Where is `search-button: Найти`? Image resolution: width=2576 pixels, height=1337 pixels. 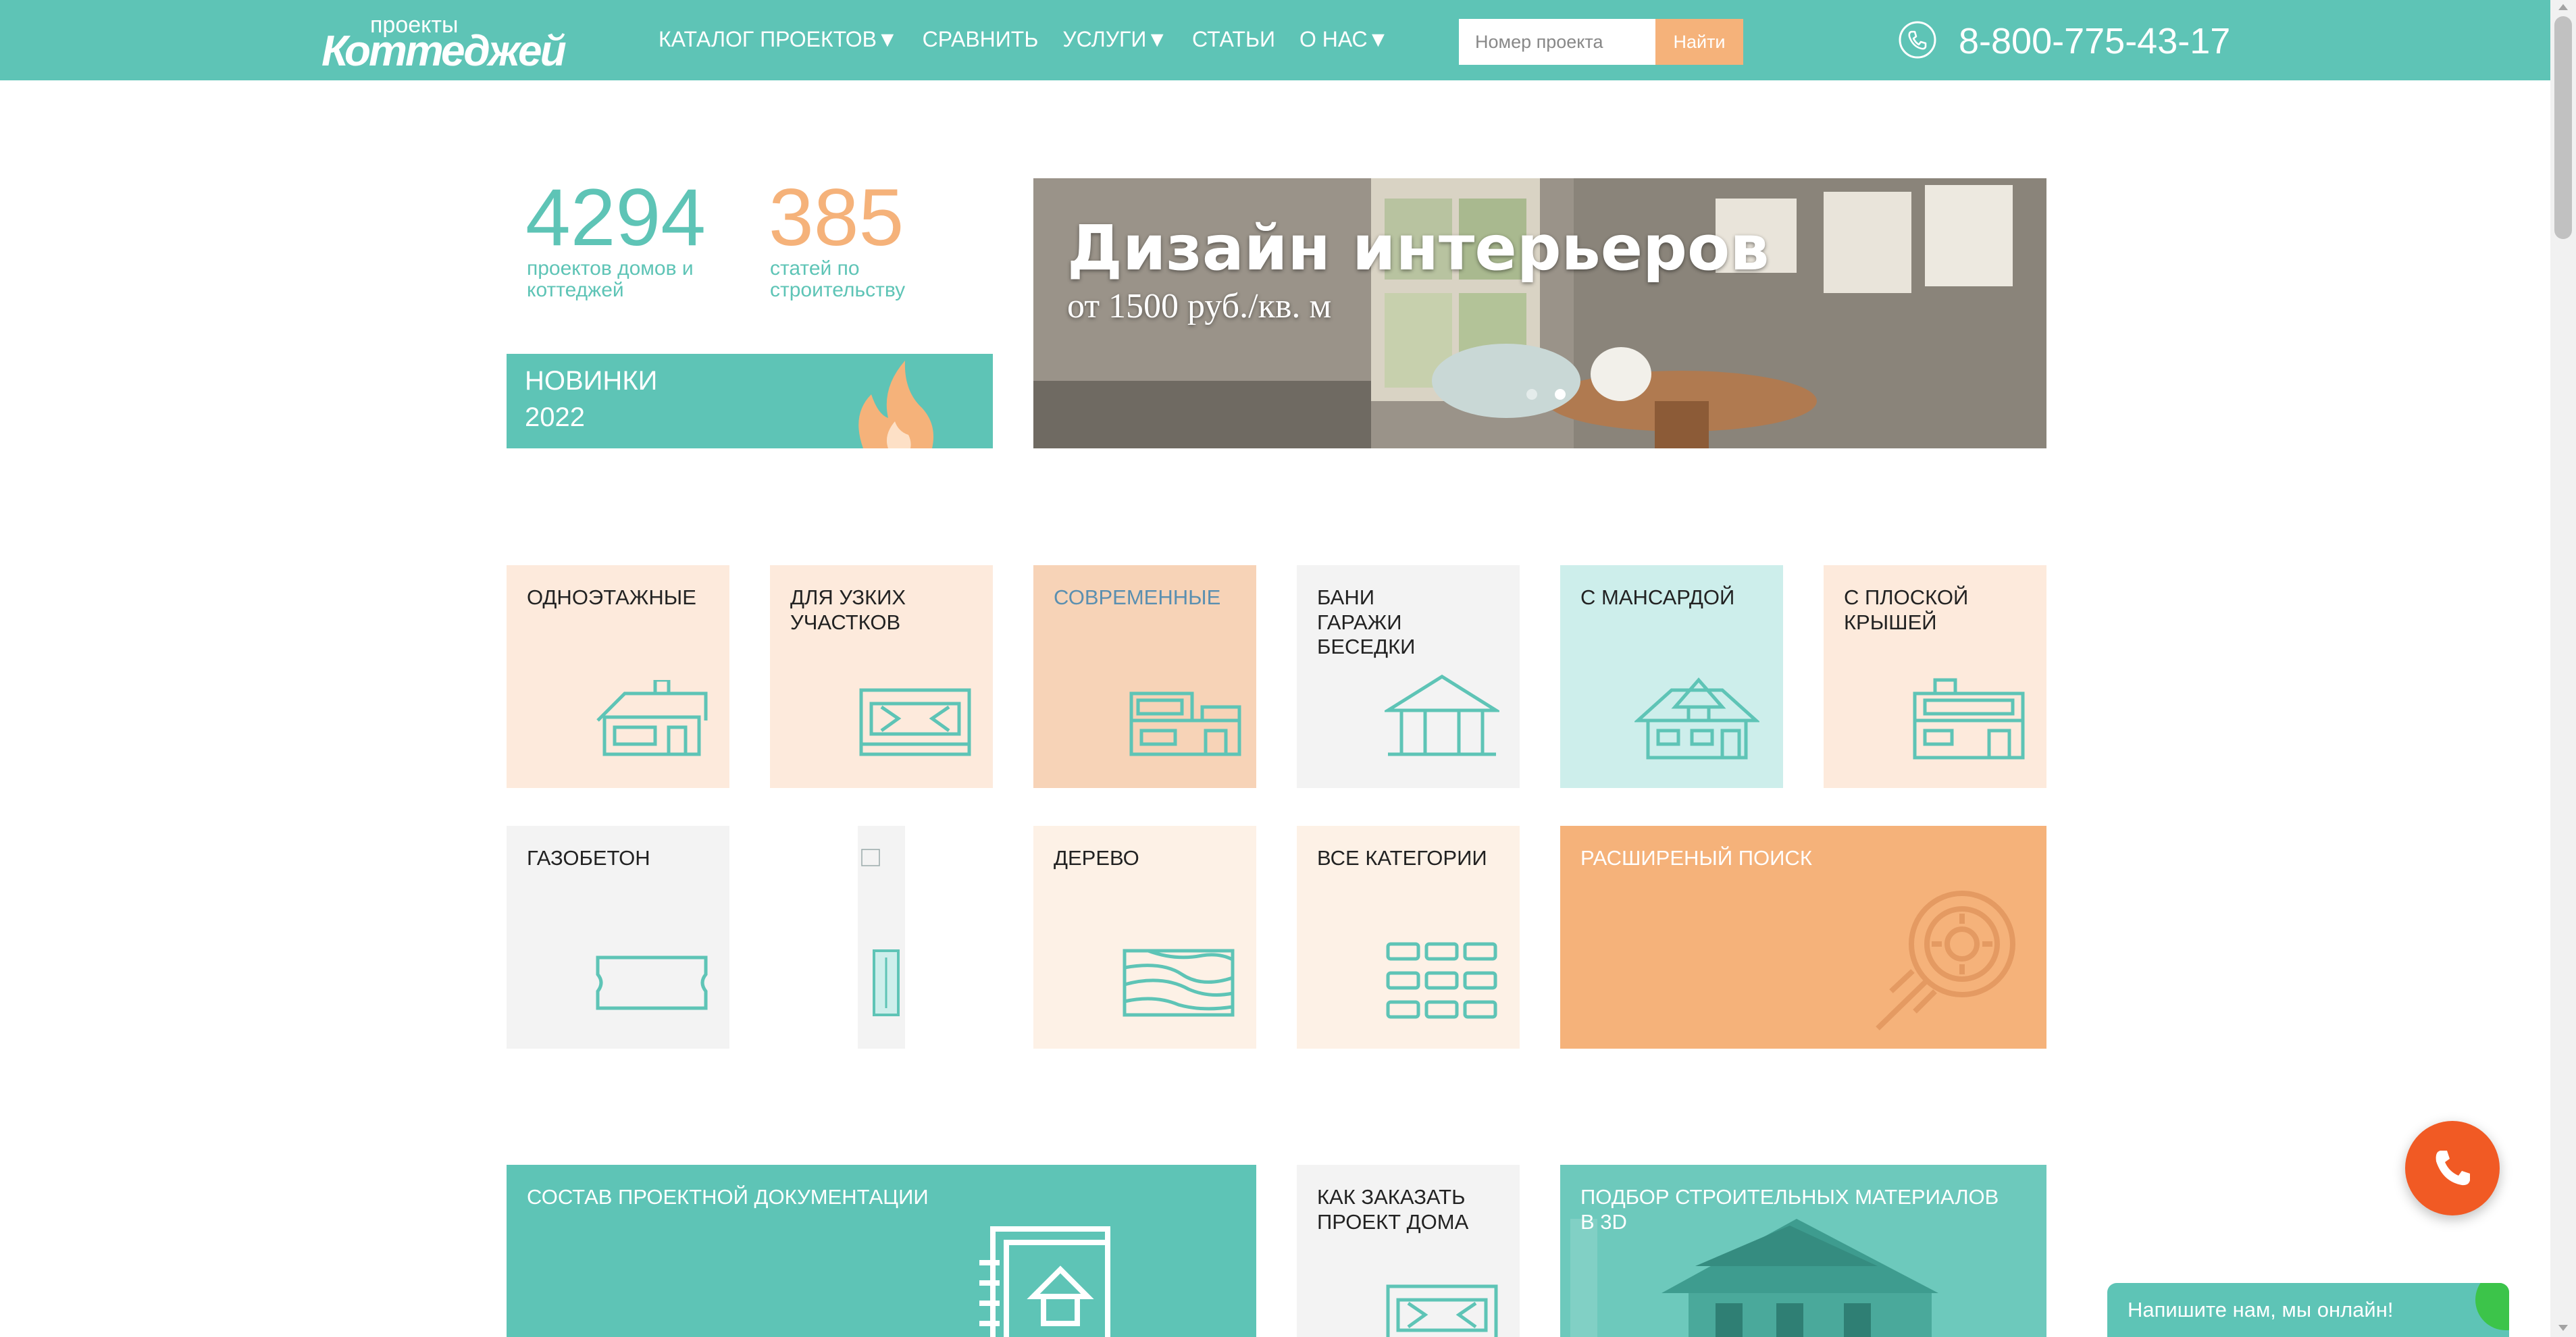
search-button: Найти is located at coordinates (1699, 42).